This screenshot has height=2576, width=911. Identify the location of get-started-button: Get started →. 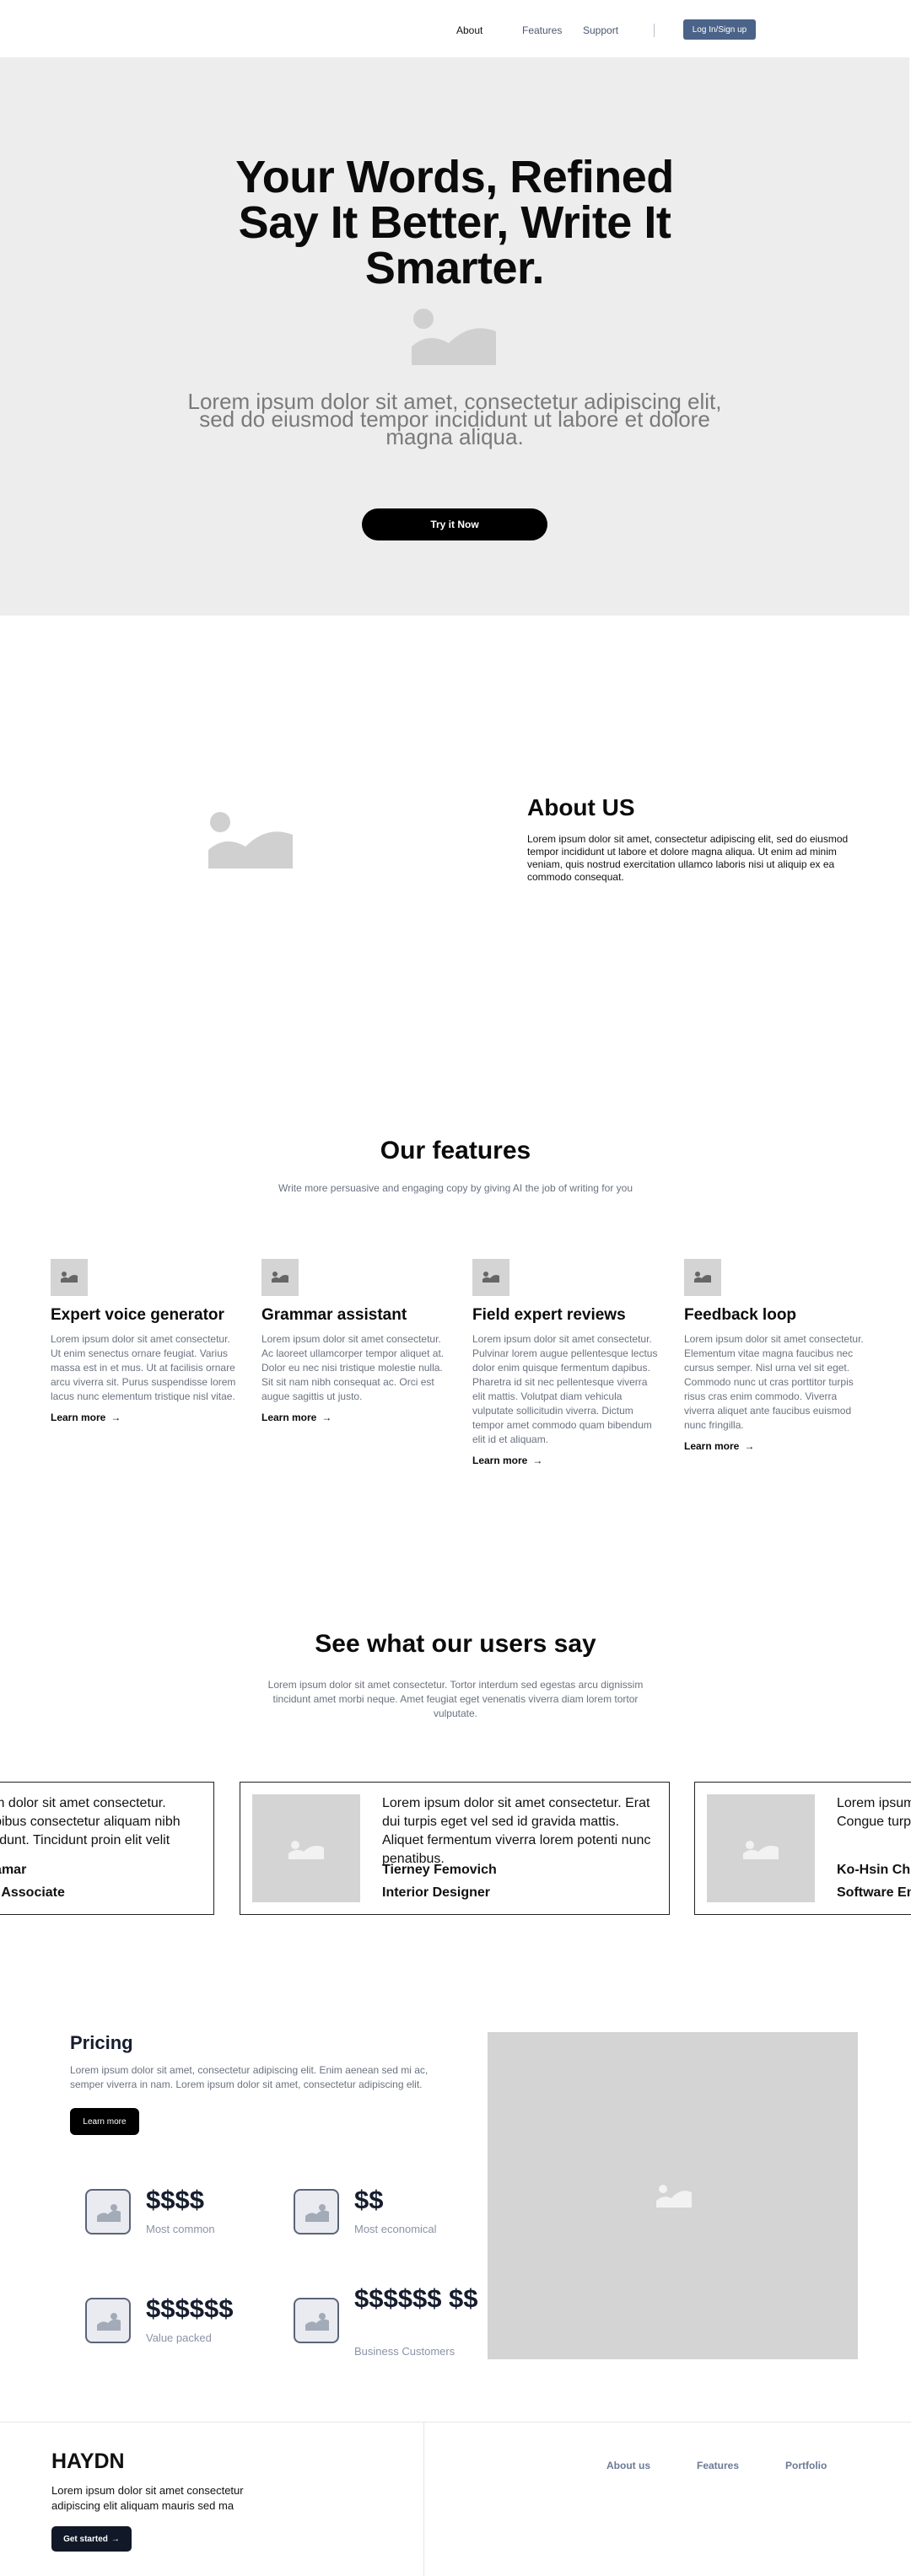
(91, 2539).